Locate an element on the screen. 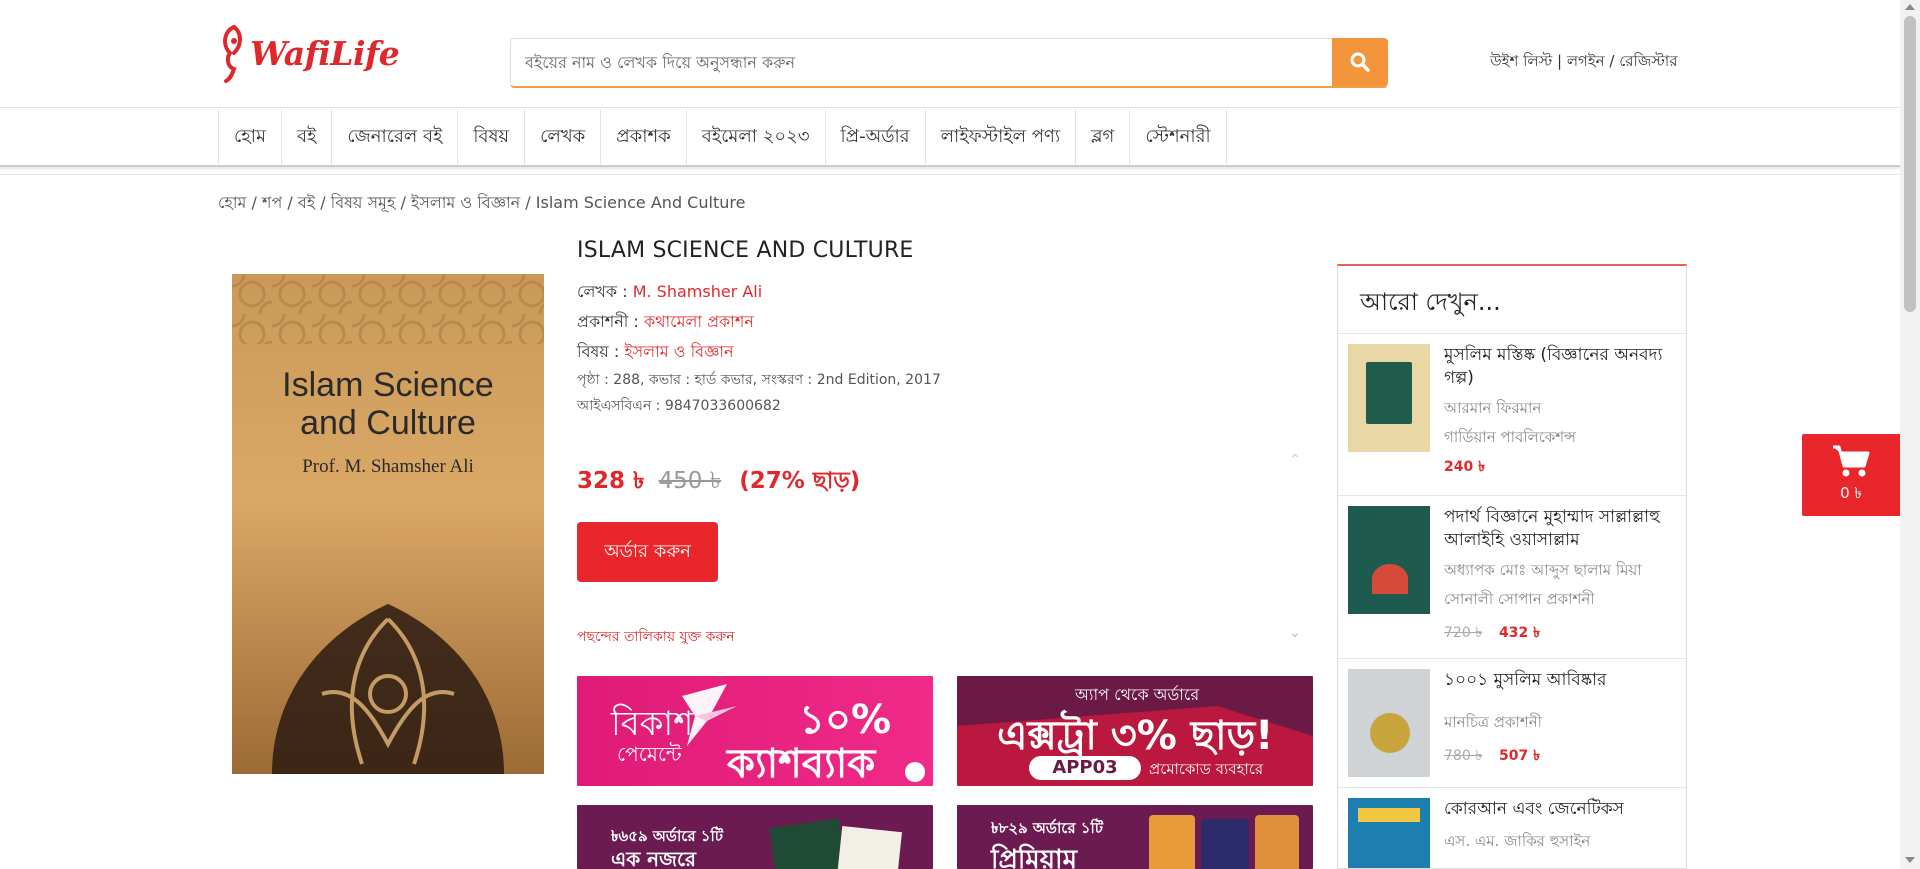 This screenshot has width=1920, height=869. breadcrumb-islam-science: ইসলাম ও বিজ্ঞান is located at coordinates (465, 202).